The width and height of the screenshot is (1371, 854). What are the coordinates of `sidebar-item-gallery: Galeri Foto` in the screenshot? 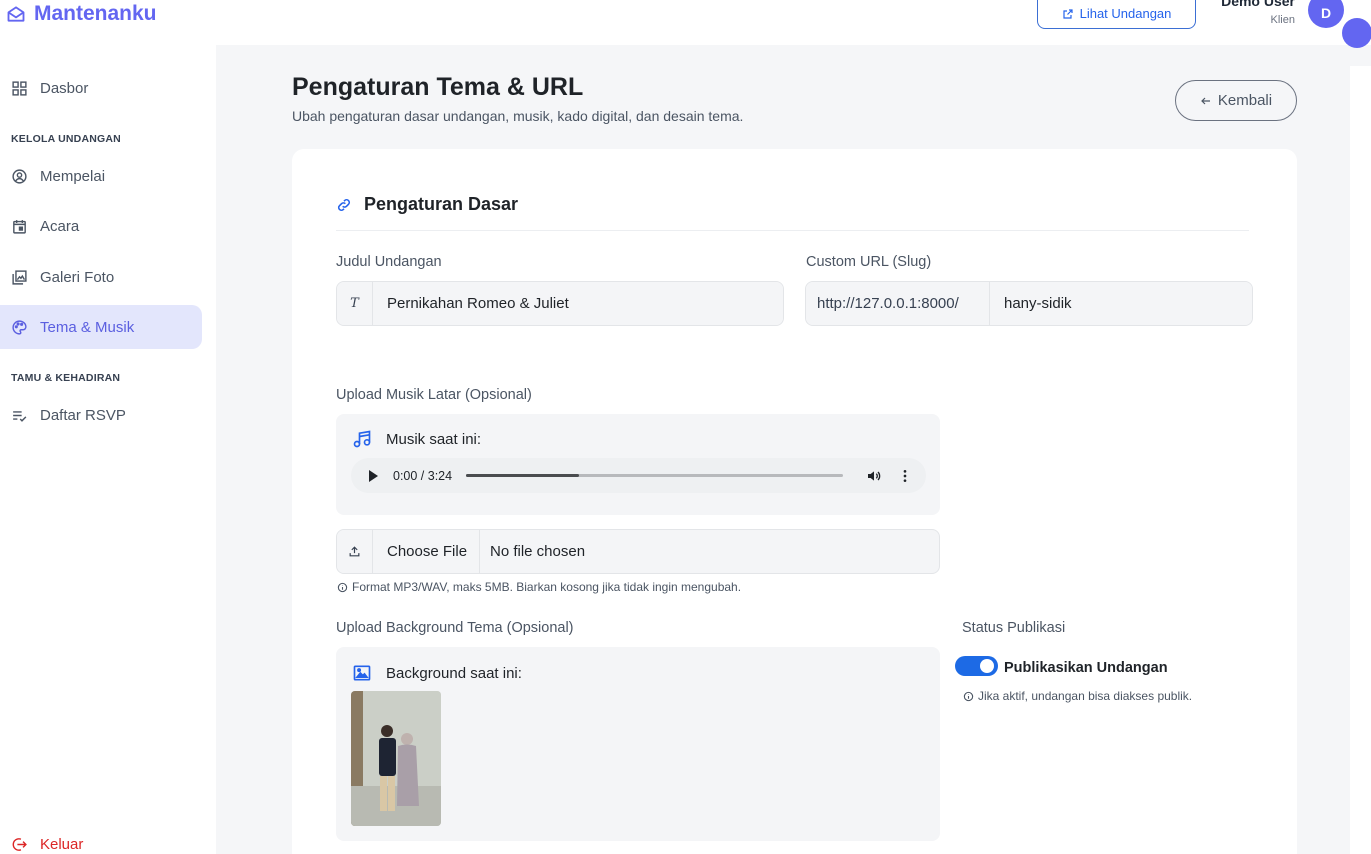 It's located at (101, 277).